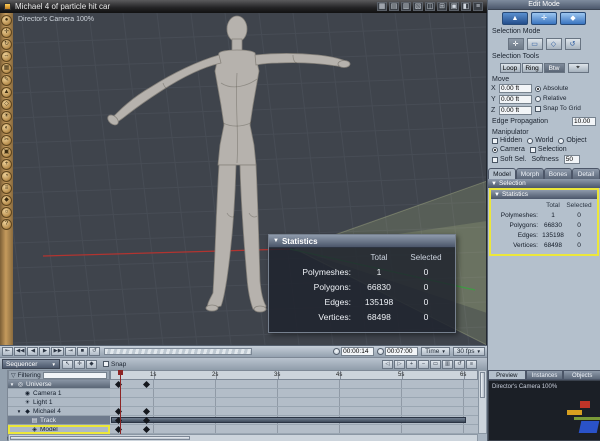  What do you see at coordinates (387, 364) in the screenshot?
I see `sequencer-view-icon: ◁` at bounding box center [387, 364].